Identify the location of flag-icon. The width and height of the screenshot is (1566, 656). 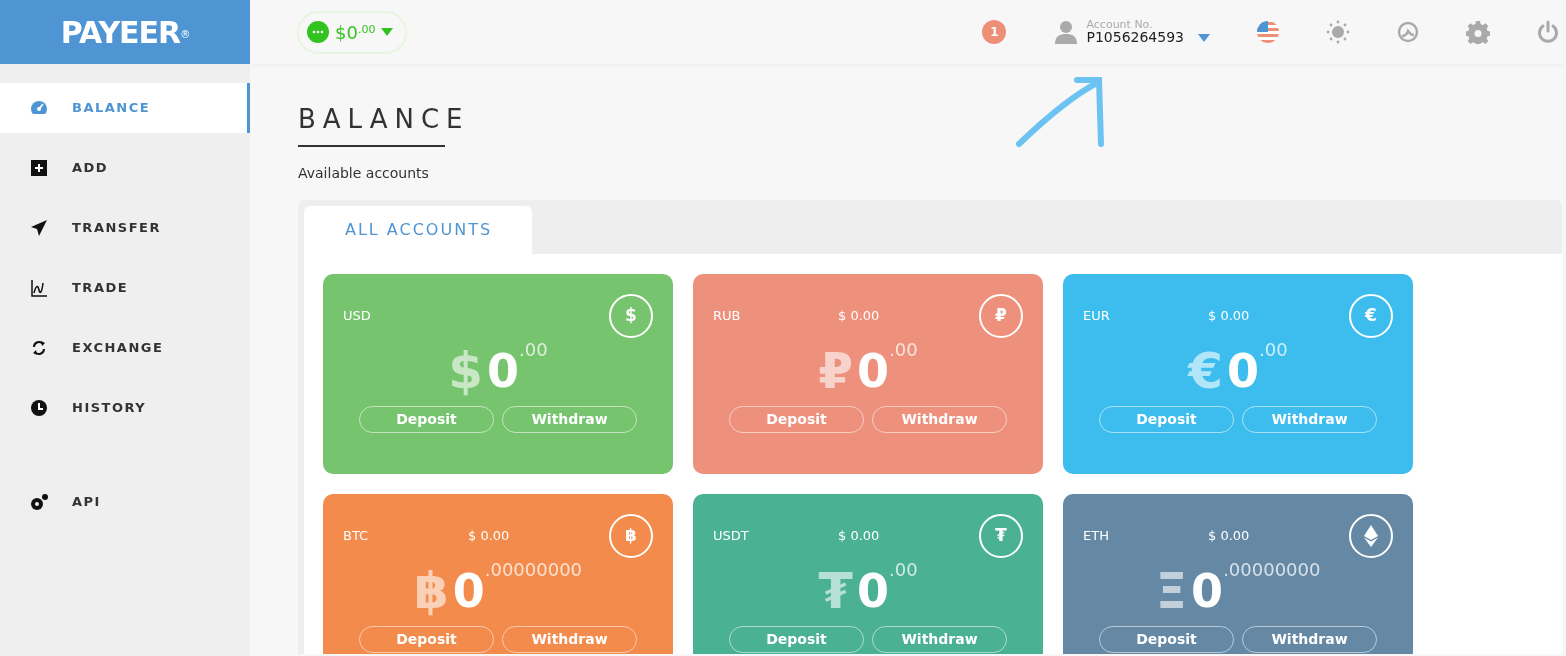
(1268, 32).